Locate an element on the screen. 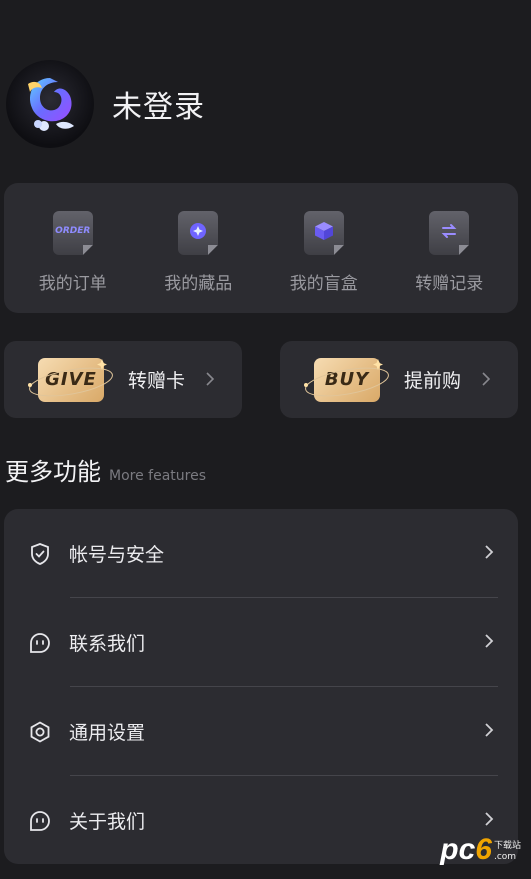  watermark-logo: pc 6 下载站 .com is located at coordinates (480, 850).